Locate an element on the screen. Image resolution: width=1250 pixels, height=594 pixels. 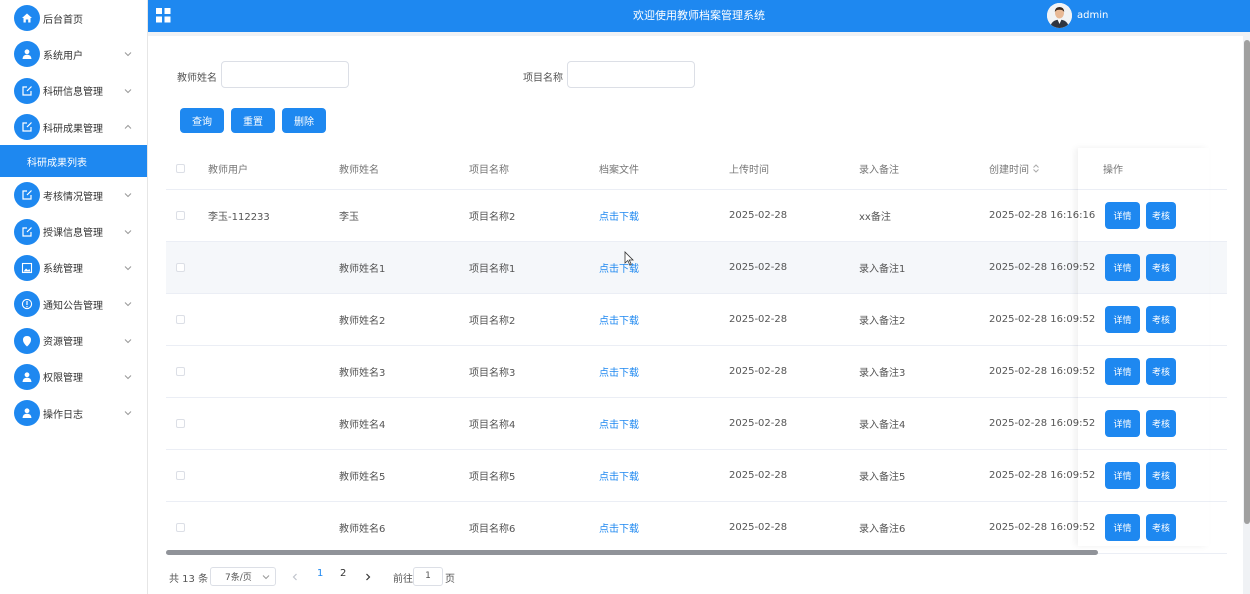
sidebar-item: 权限管理 is located at coordinates (73, 377).